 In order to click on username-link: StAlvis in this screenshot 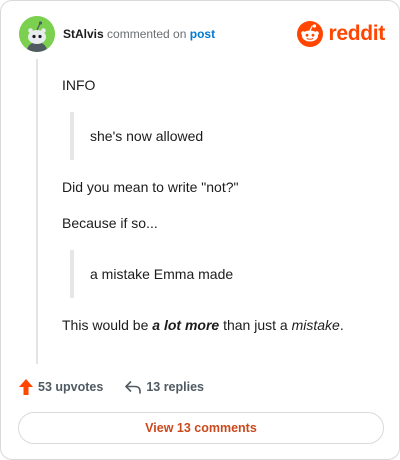, I will do `click(83, 34)`.